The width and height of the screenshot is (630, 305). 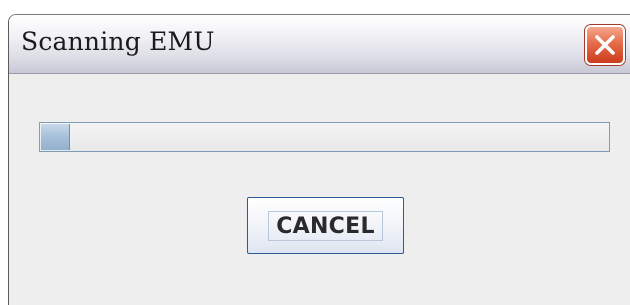 I want to click on progress-bar, so click(x=324, y=137).